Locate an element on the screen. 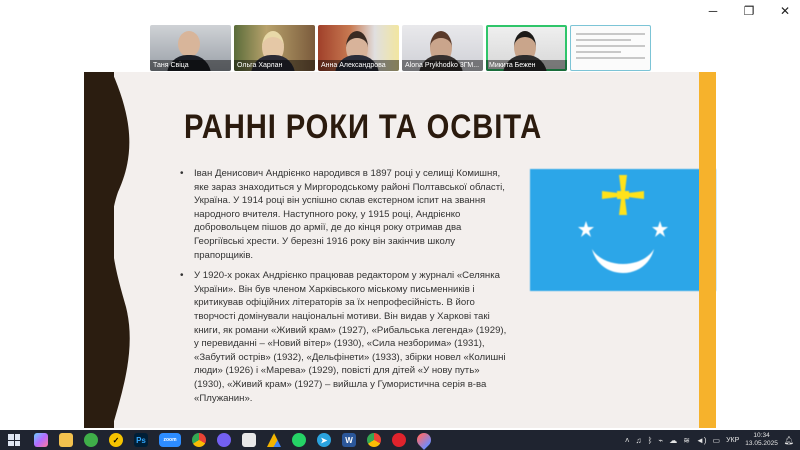  slide-wave-edge is located at coordinates (121, 250).